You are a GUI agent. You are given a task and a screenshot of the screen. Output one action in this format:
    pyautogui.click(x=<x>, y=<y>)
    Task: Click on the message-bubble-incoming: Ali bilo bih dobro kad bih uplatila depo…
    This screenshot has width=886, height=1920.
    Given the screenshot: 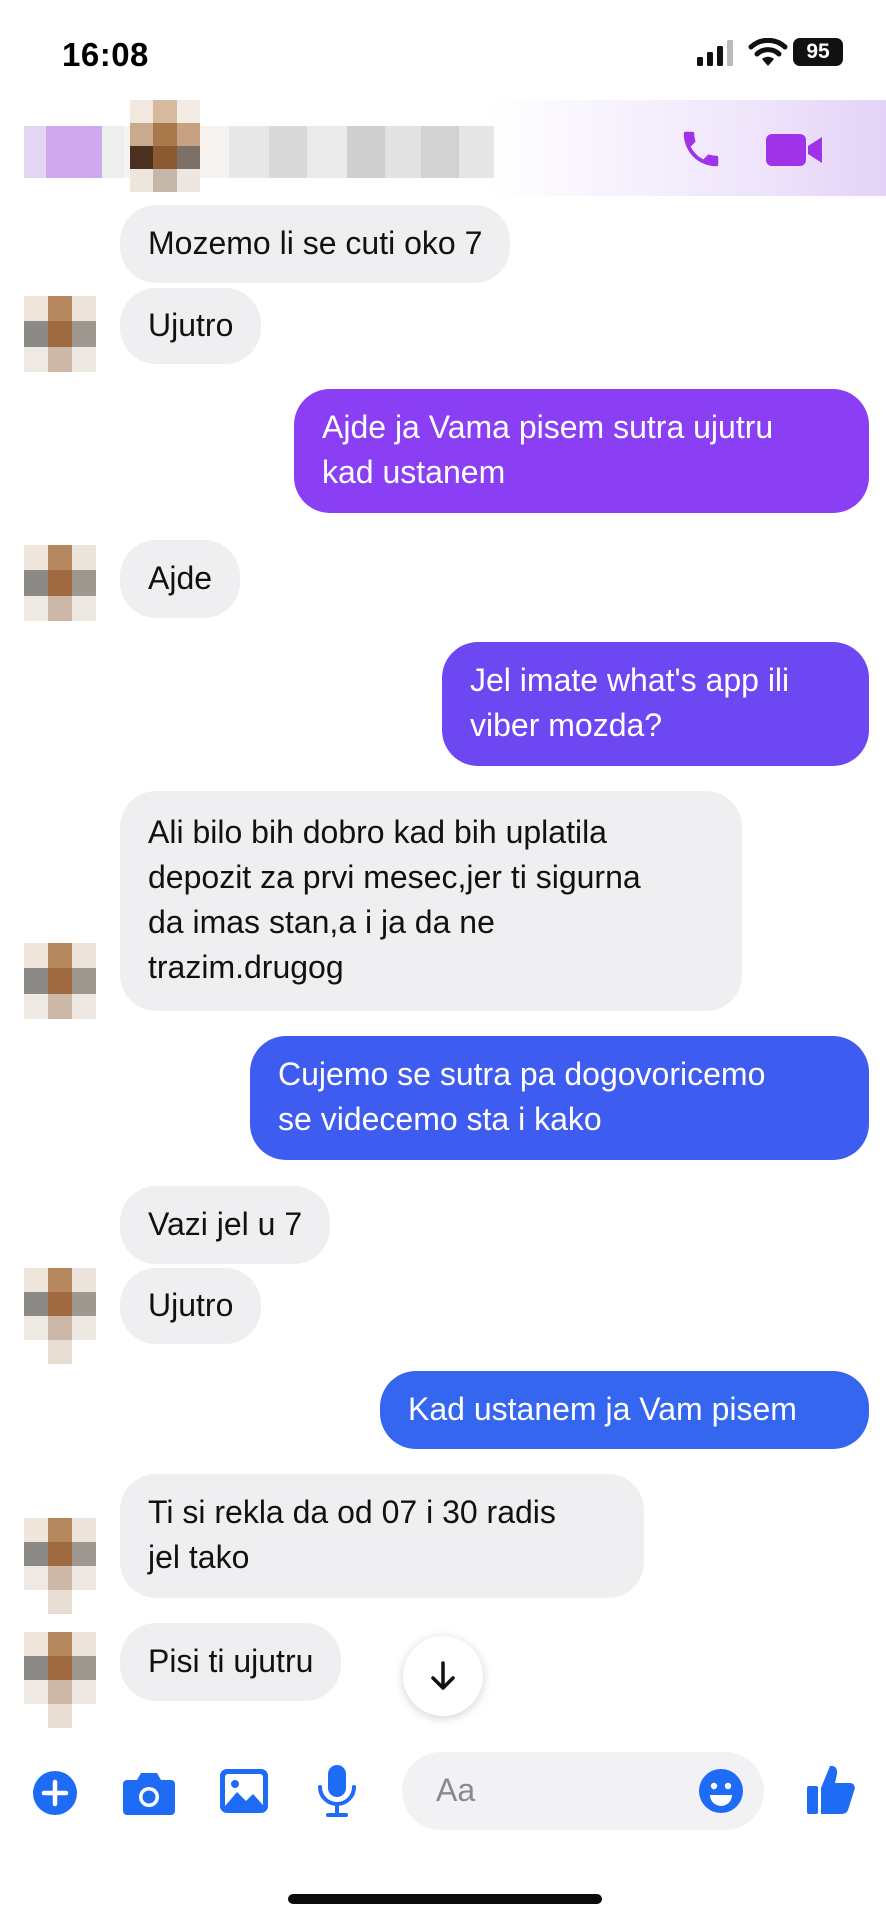 What is the action you would take?
    pyautogui.click(x=431, y=901)
    